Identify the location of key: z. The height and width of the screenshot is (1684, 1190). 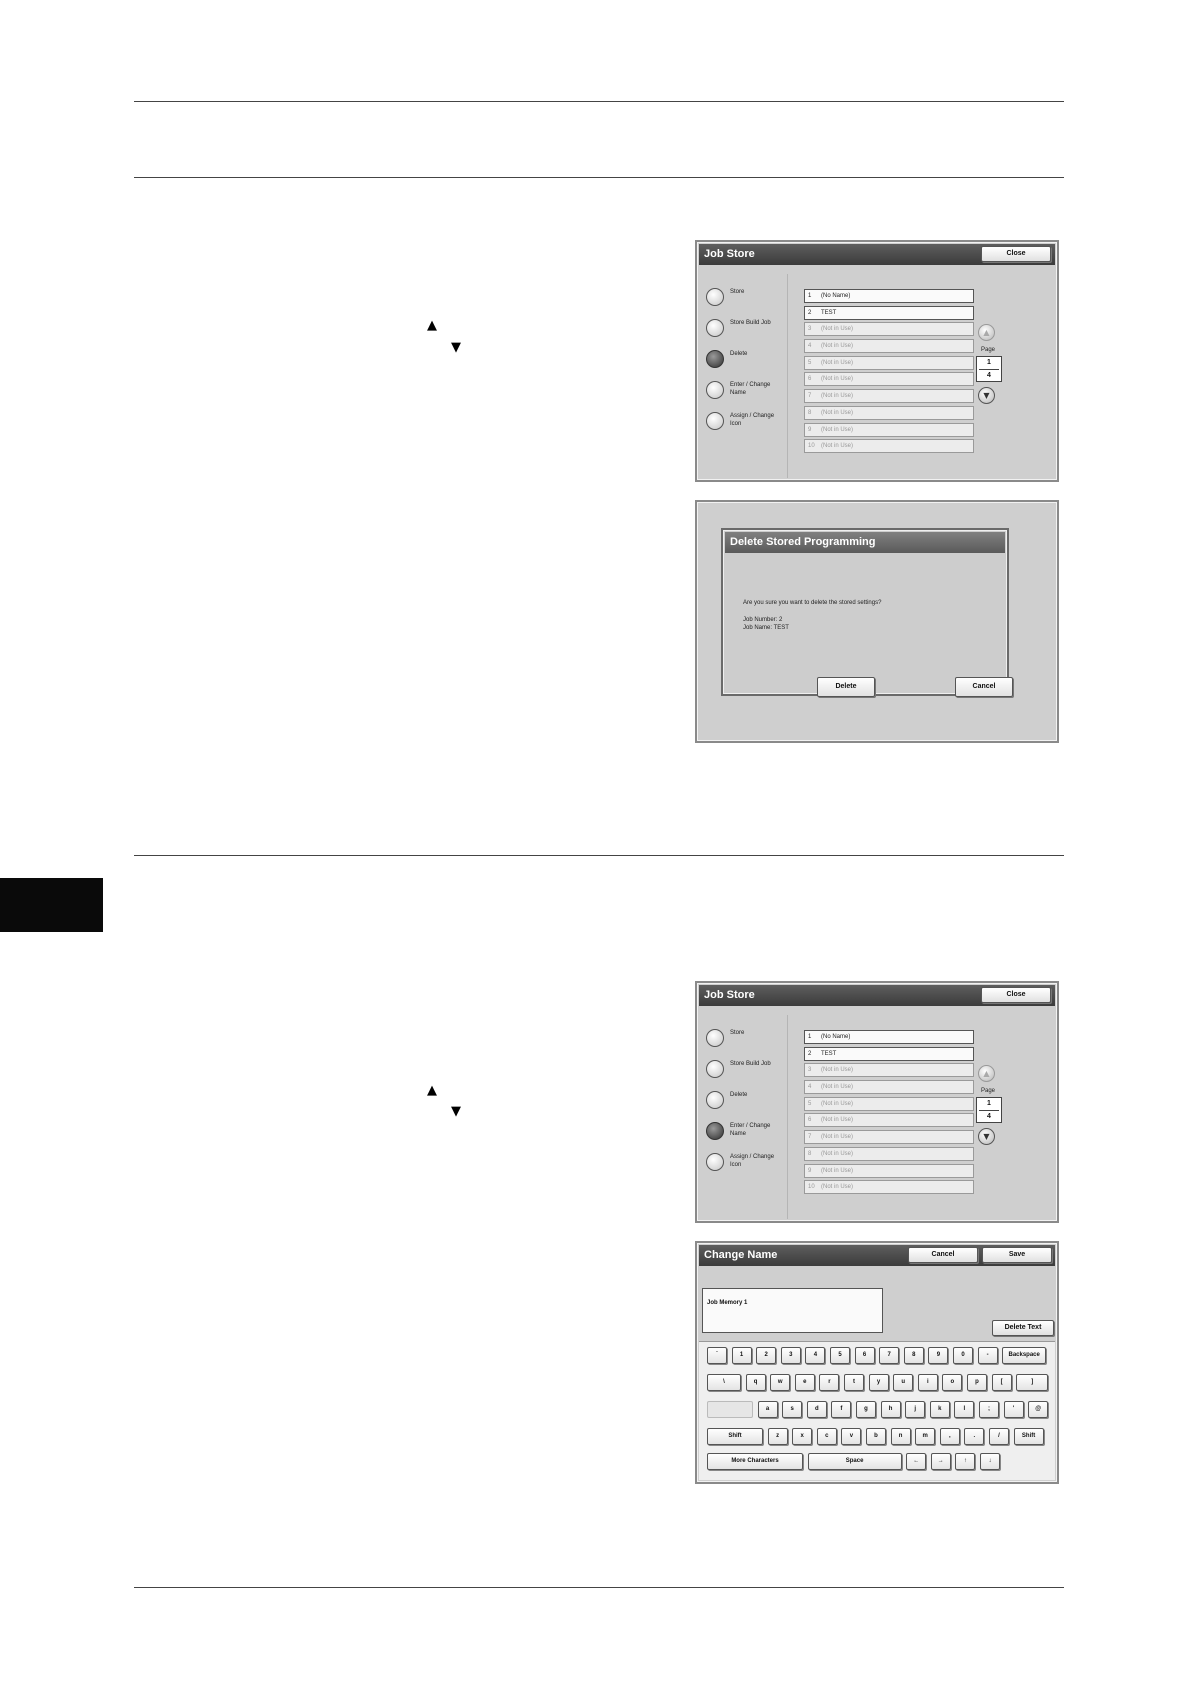
(777, 1436).